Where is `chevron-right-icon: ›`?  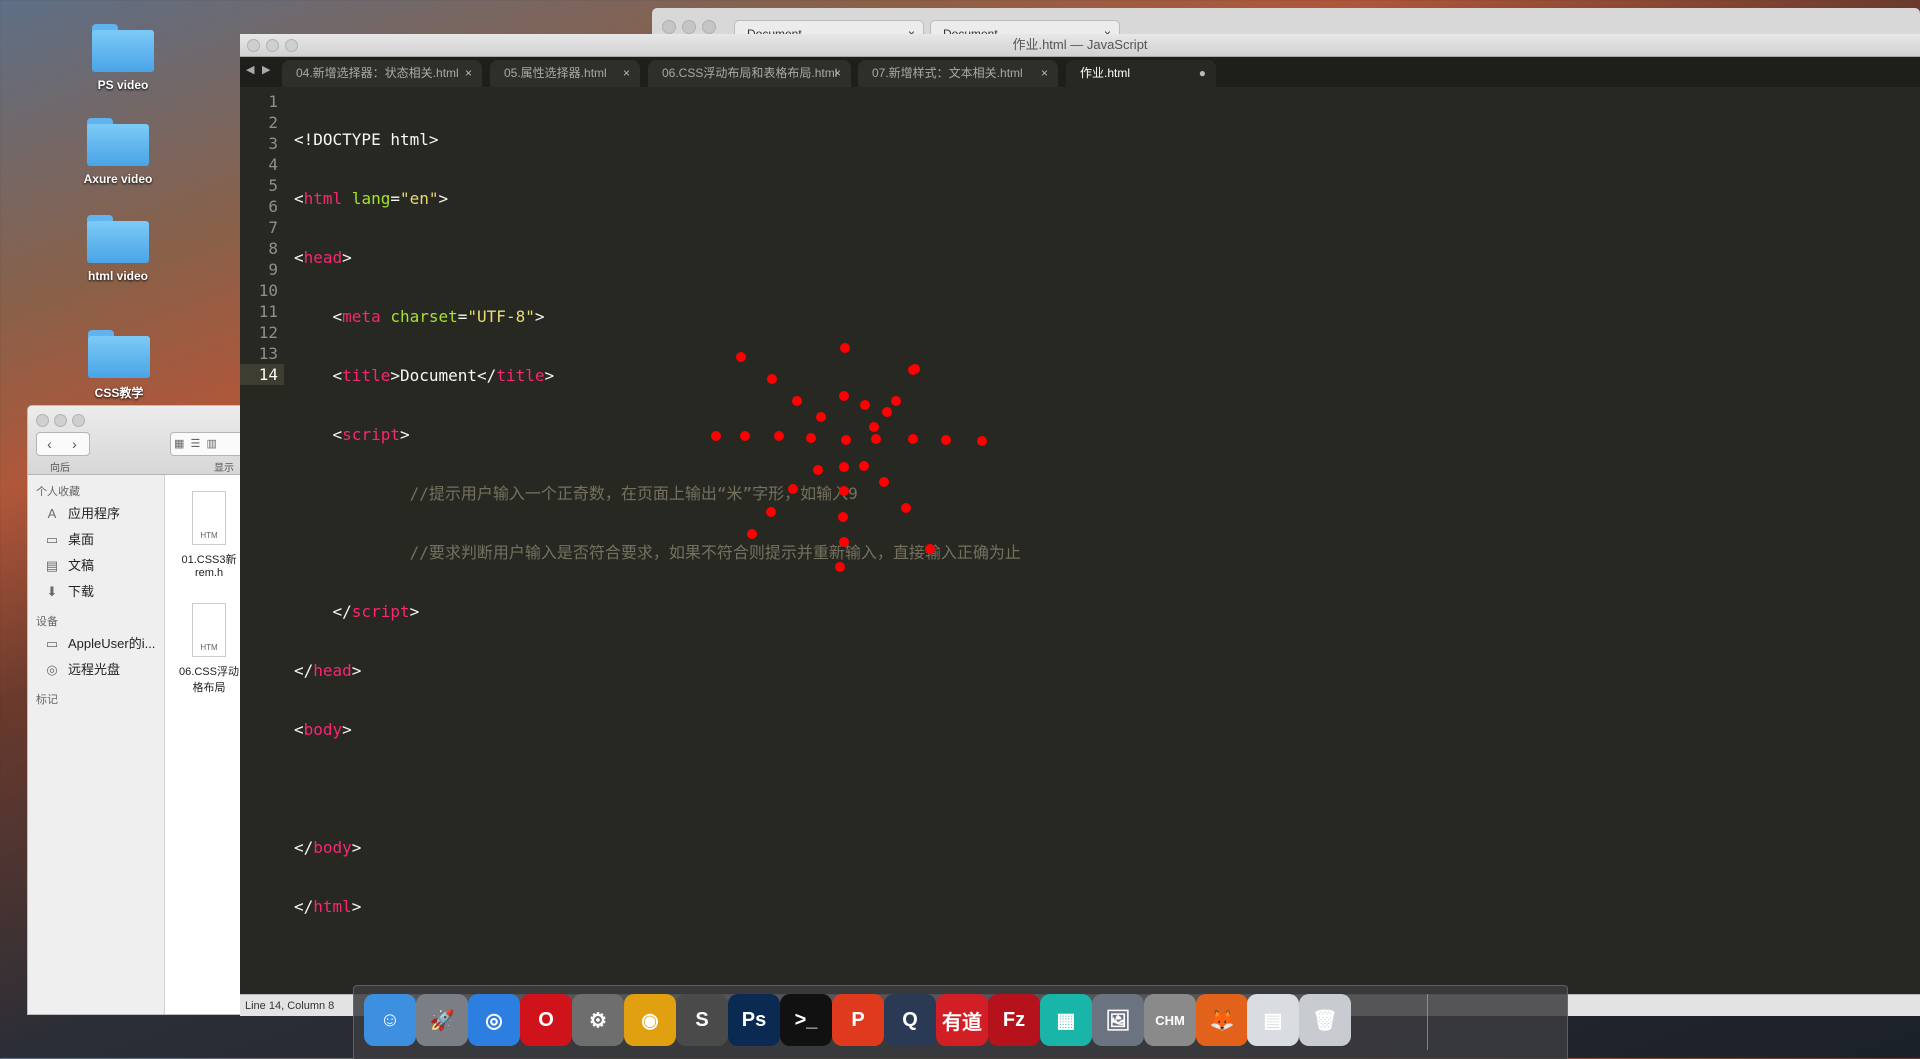 chevron-right-icon: › is located at coordinates (74, 444).